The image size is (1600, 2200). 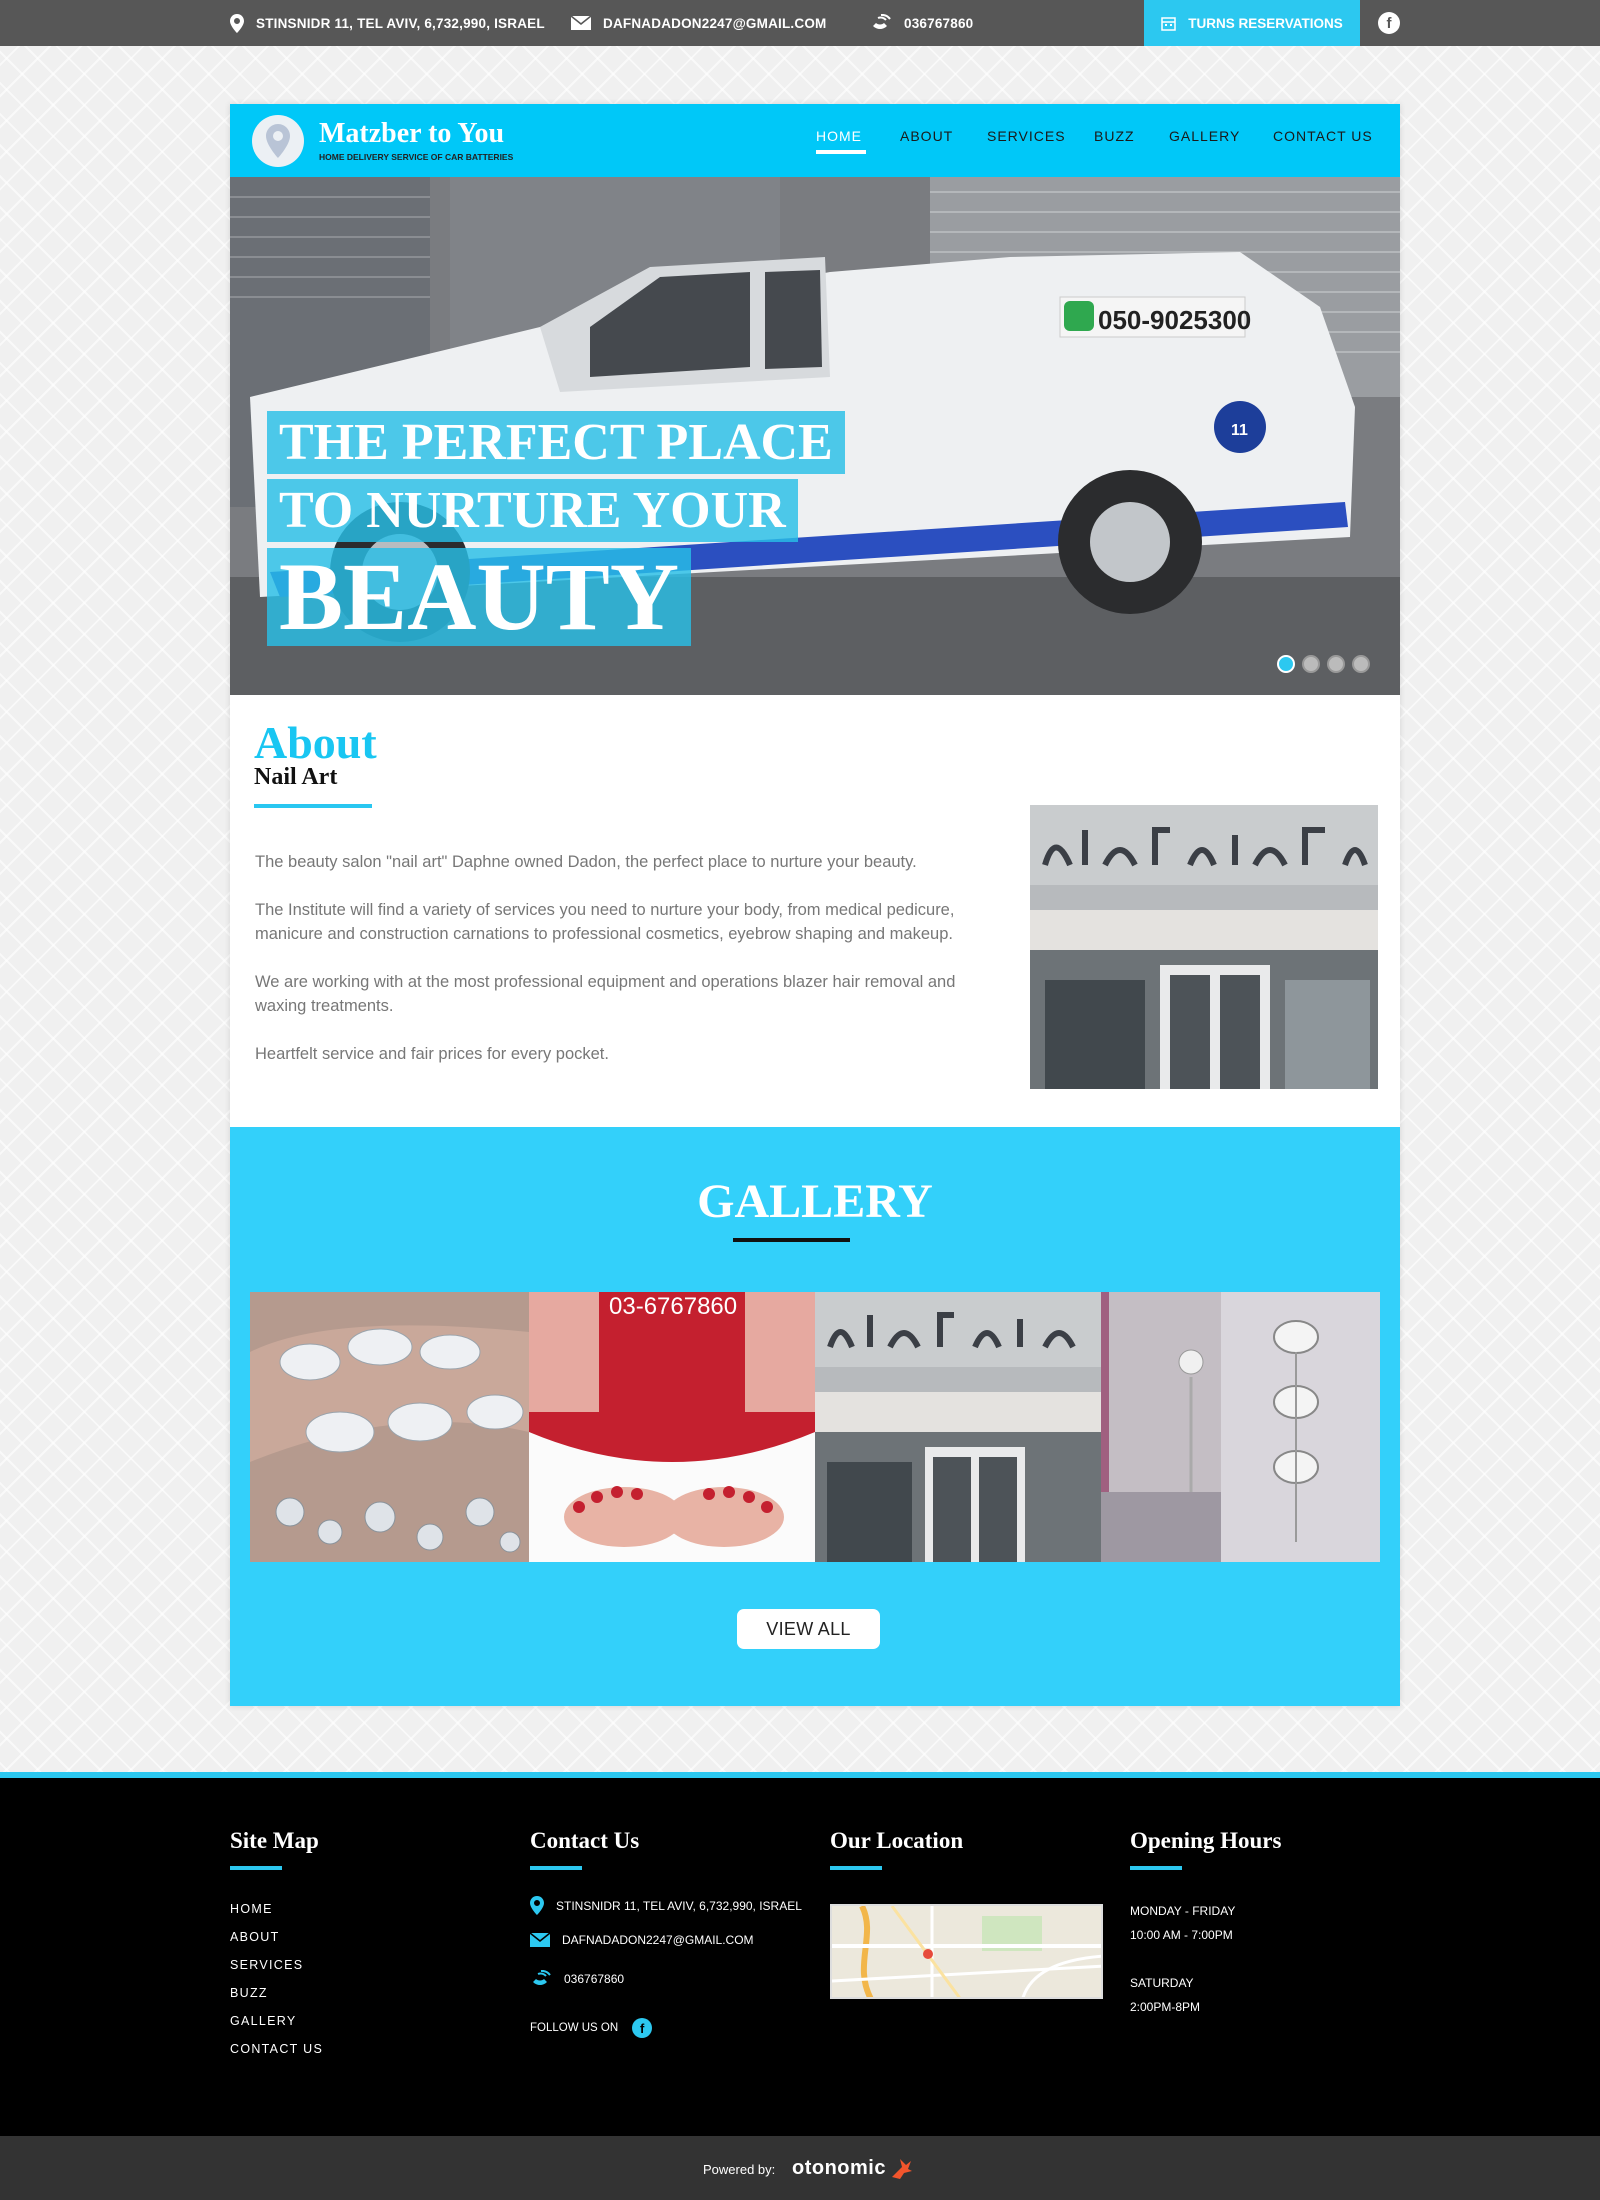 I want to click on footer-hours-divider, so click(x=1156, y=1868).